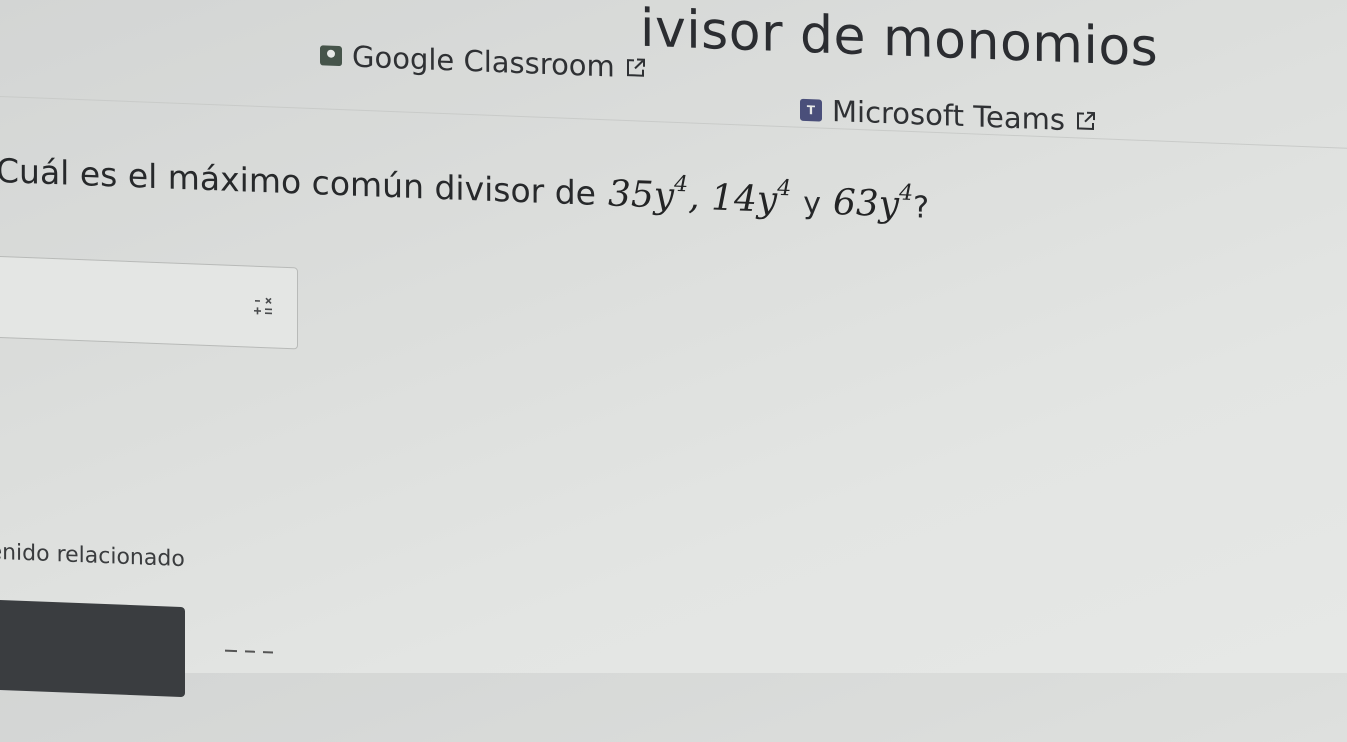 This screenshot has height=742, width=1347. What do you see at coordinates (264, 306) in the screenshot?
I see `math-keypad-icon` at bounding box center [264, 306].